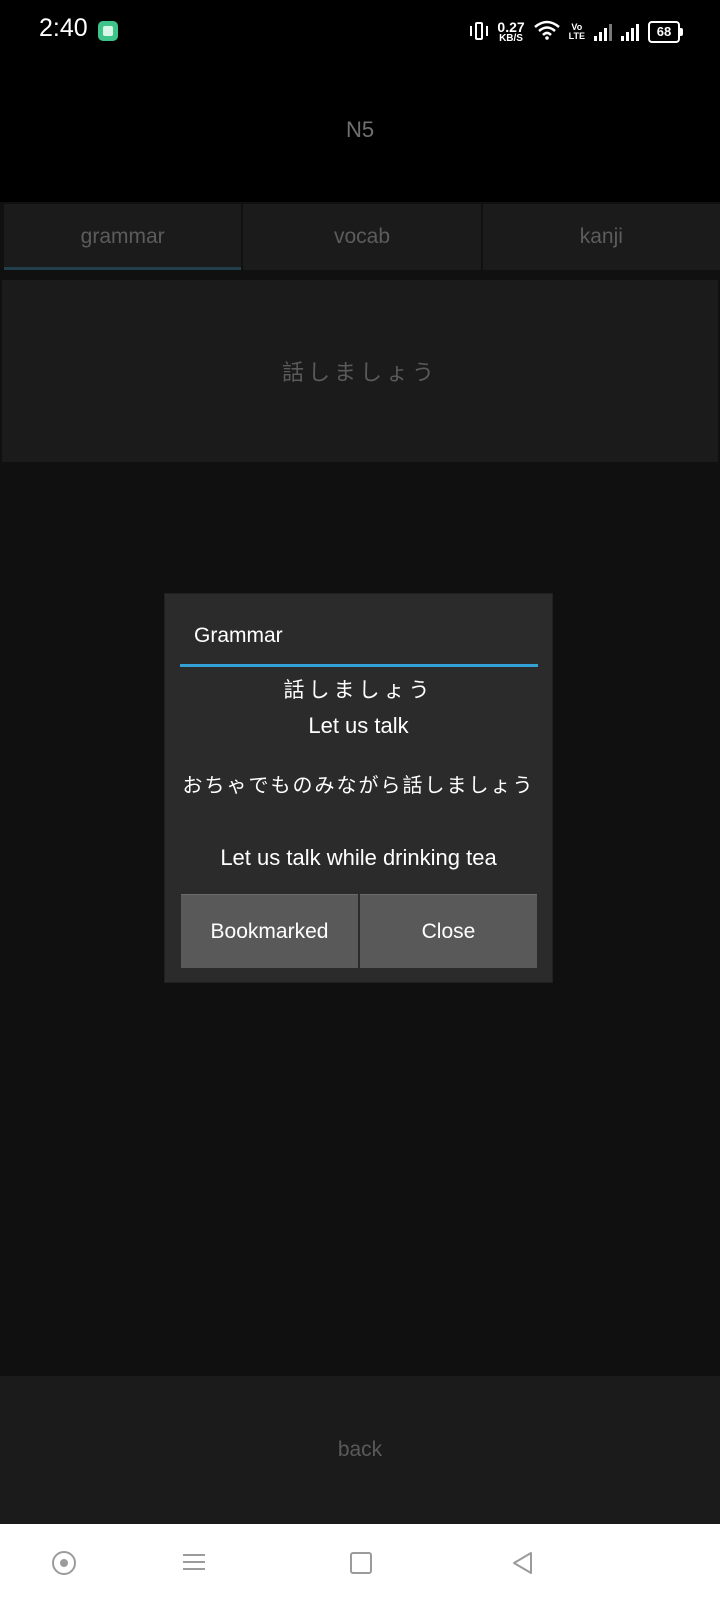 Image resolution: width=720 pixels, height=1600 pixels. What do you see at coordinates (576, 36) in the screenshot?
I see `volte-bottom: LTE` at bounding box center [576, 36].